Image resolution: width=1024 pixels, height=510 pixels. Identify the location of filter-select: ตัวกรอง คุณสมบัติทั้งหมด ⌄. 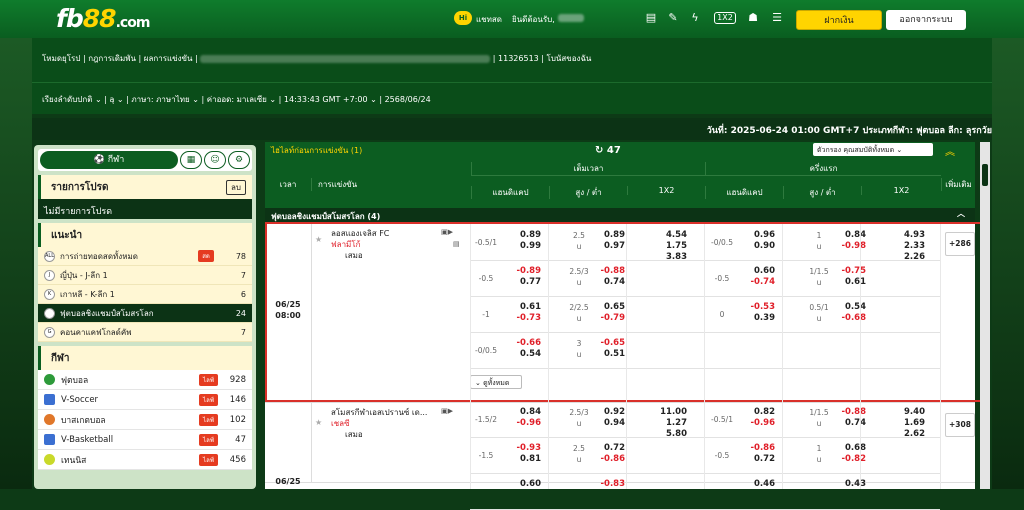
(873, 149).